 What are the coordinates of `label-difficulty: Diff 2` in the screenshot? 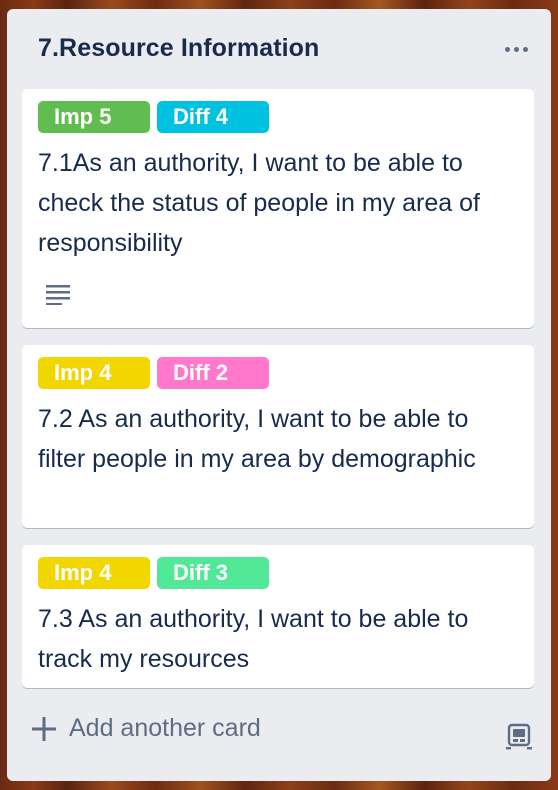 It's located at (213, 373).